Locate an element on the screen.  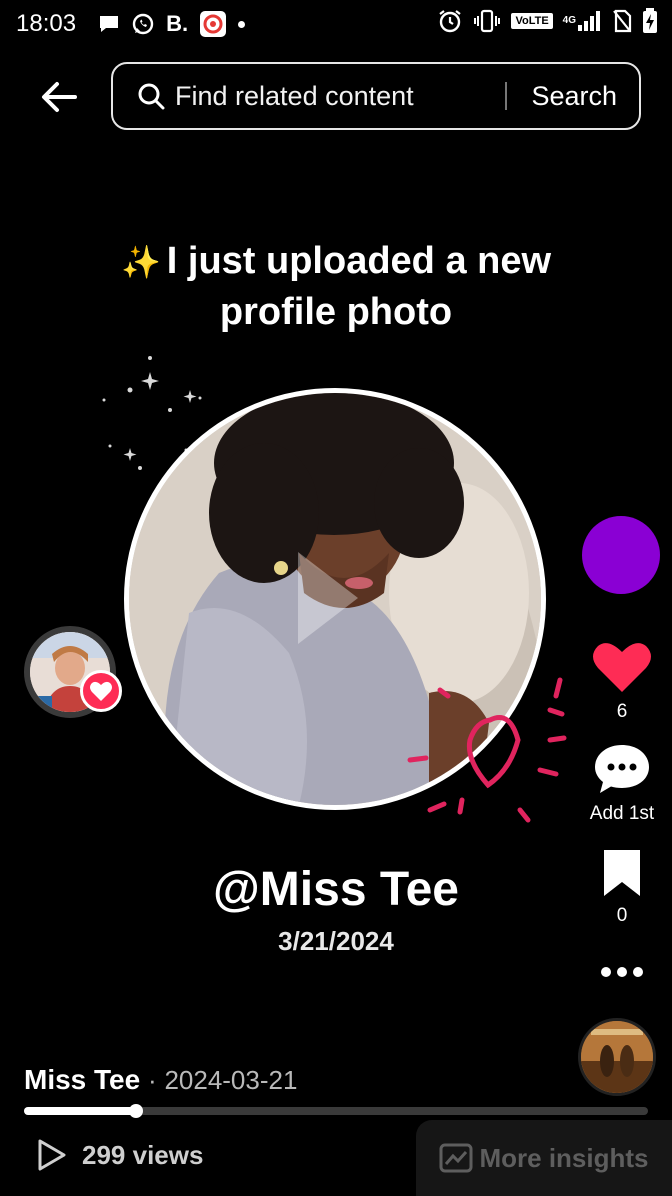
more-dots-icon is located at coordinates (622, 972).